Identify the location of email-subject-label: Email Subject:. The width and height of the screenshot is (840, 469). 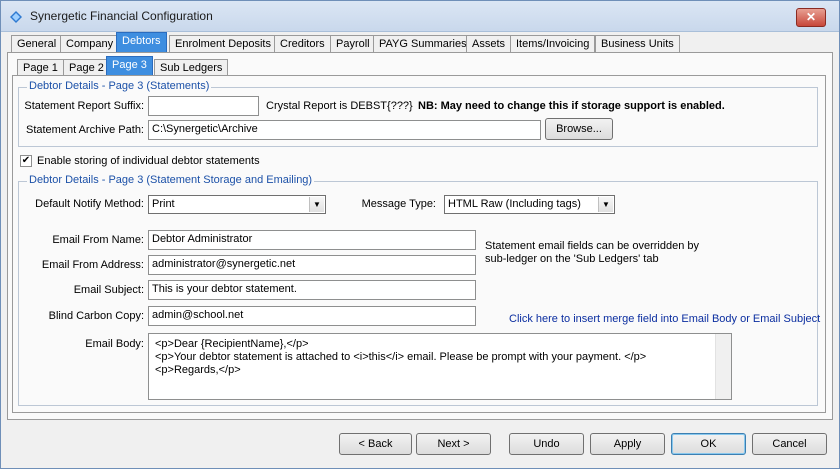
(108, 290).